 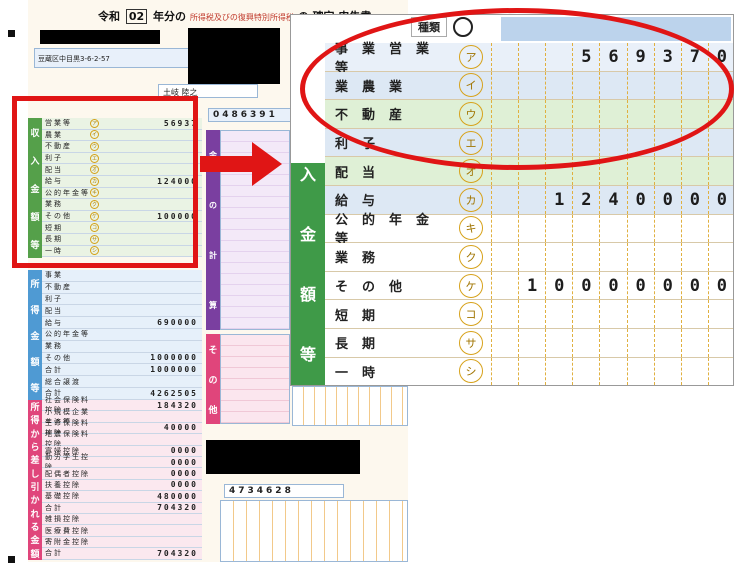 I want to click on zoom-row-digits, so click(x=612, y=314).